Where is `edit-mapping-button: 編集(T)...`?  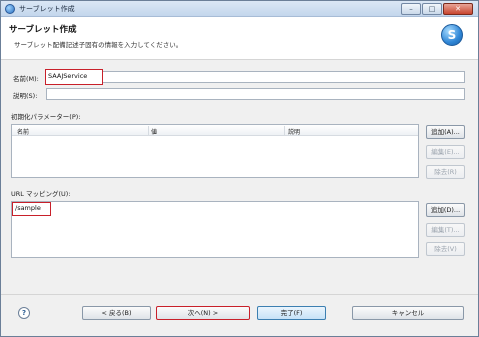 edit-mapping-button: 編集(T)... is located at coordinates (445, 230).